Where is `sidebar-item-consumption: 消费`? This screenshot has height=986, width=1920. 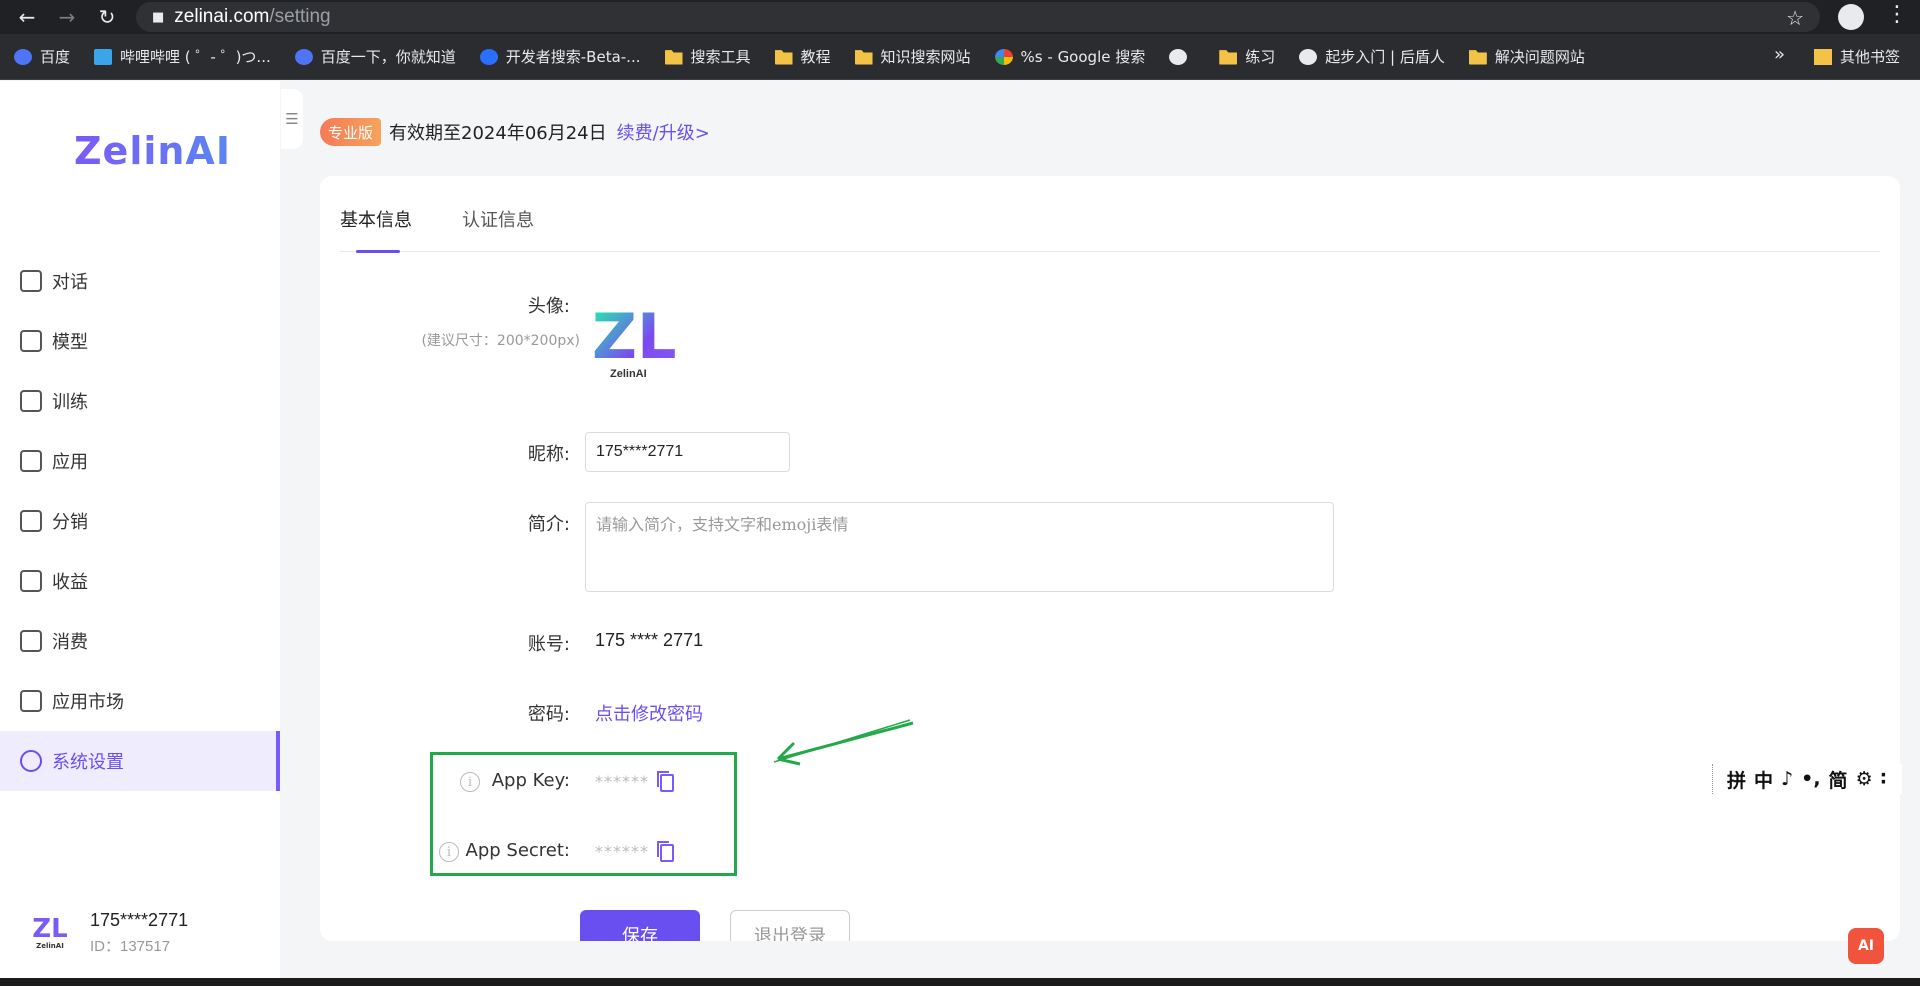 sidebar-item-consumption: 消费 is located at coordinates (140, 641).